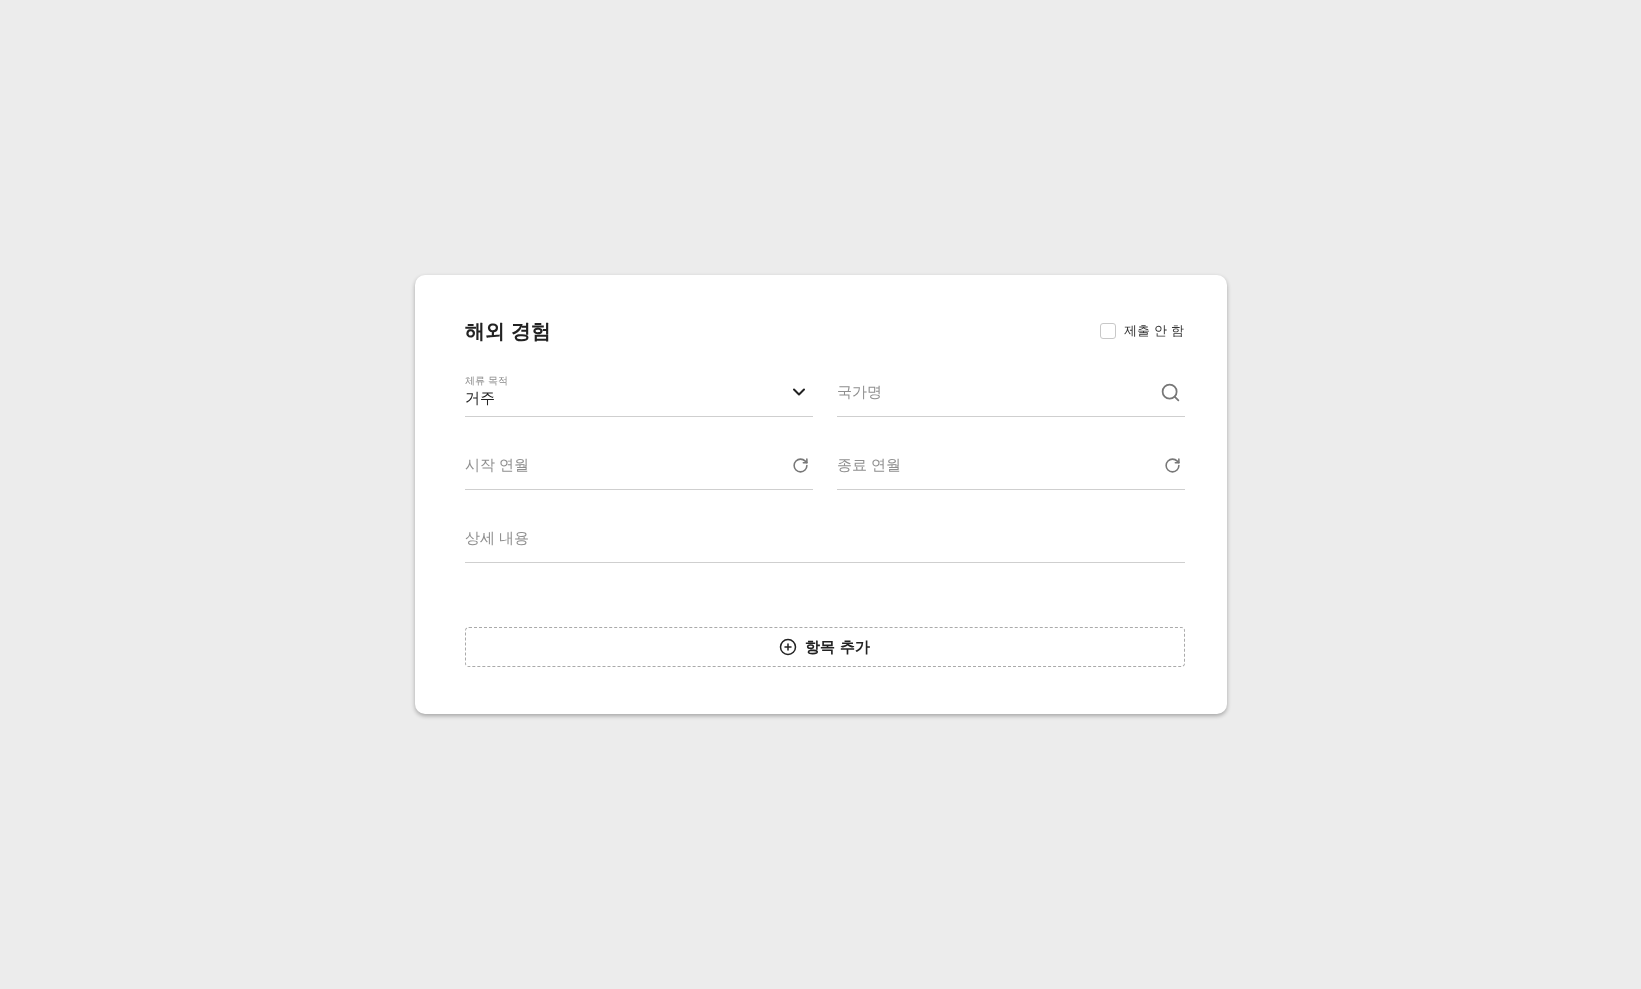 This screenshot has width=1641, height=989. Describe the element at coordinates (1000, 465) in the screenshot. I see `input-field: 종료 연월` at that location.